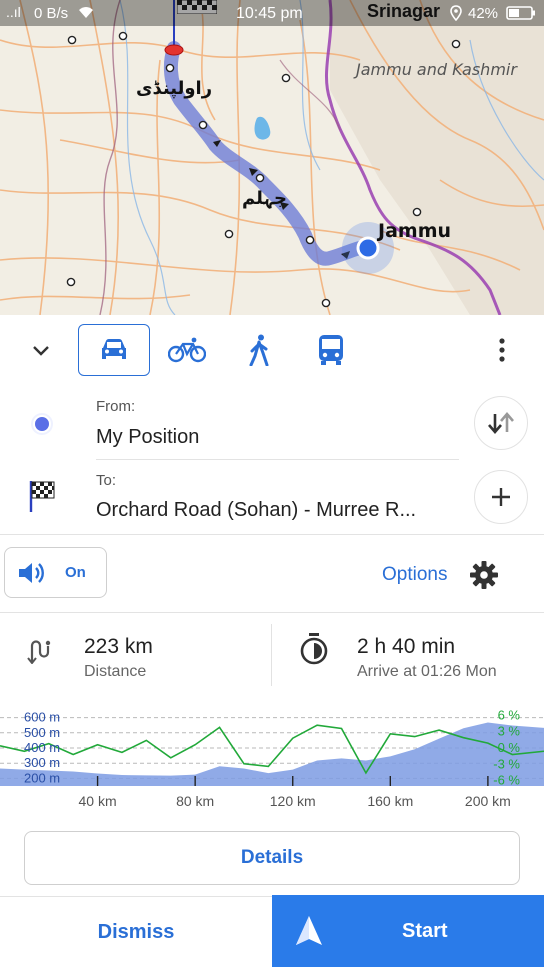  What do you see at coordinates (314, 649) in the screenshot?
I see `stopwatch-icon` at bounding box center [314, 649].